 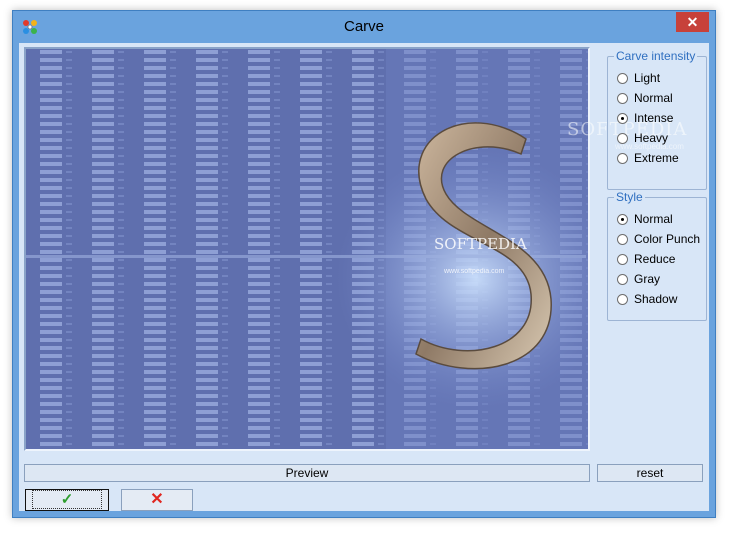 I want to click on cancel-button: ✕, so click(x=157, y=500).